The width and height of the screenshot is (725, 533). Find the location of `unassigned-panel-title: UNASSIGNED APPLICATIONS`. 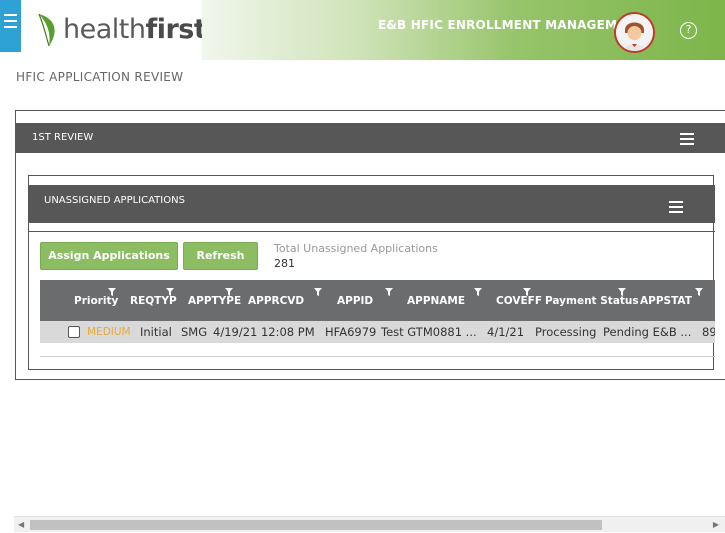

unassigned-panel-title: UNASSIGNED APPLICATIONS is located at coordinates (114, 200).